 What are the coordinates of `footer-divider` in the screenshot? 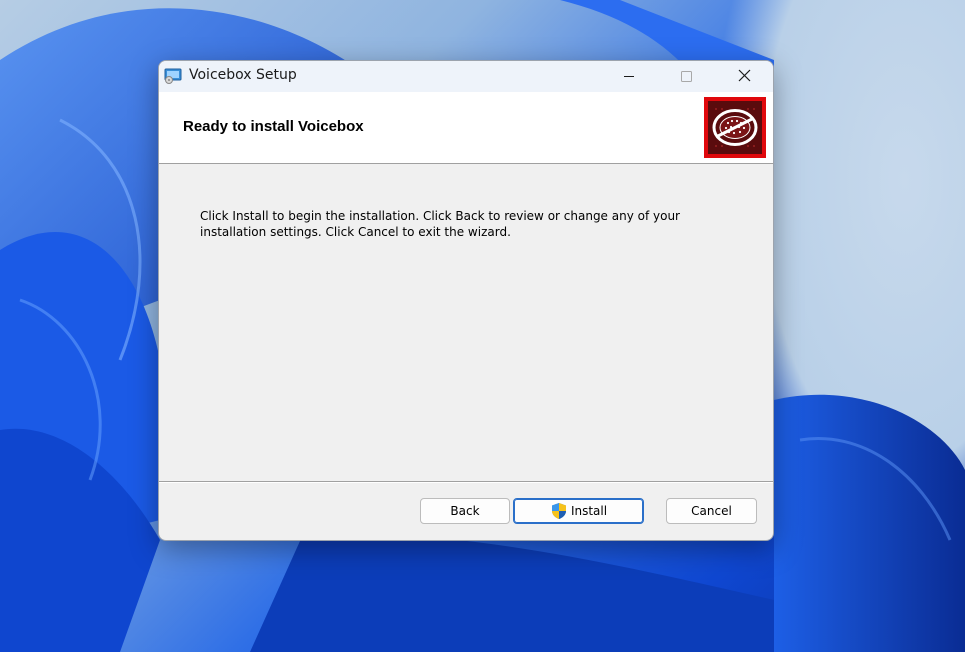 It's located at (466, 482).